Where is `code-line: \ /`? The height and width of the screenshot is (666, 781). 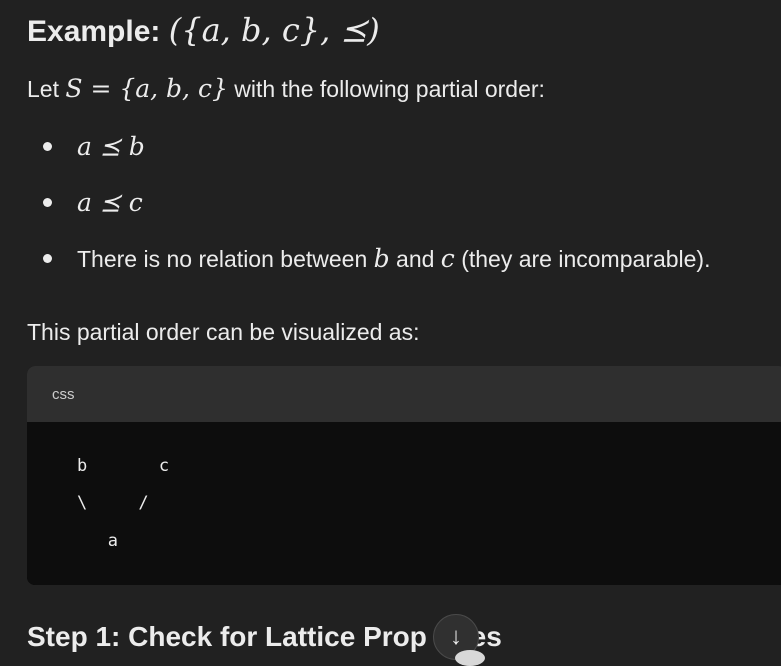 code-line: \ / is located at coordinates (113, 503).